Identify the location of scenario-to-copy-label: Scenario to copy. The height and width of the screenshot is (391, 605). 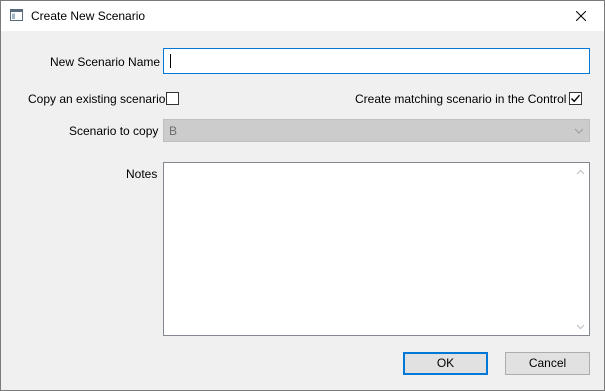
(114, 131).